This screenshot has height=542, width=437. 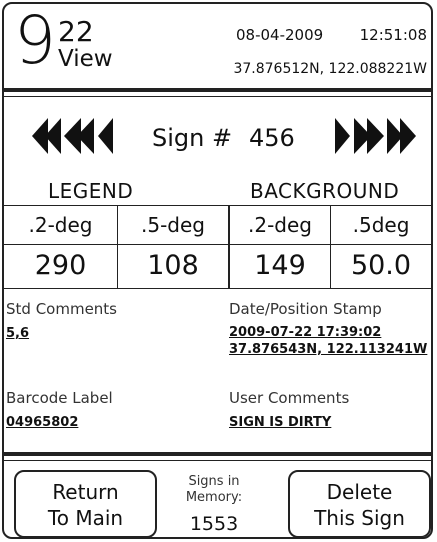 I want to click on triple-right-arrow-icon, so click(x=375, y=136).